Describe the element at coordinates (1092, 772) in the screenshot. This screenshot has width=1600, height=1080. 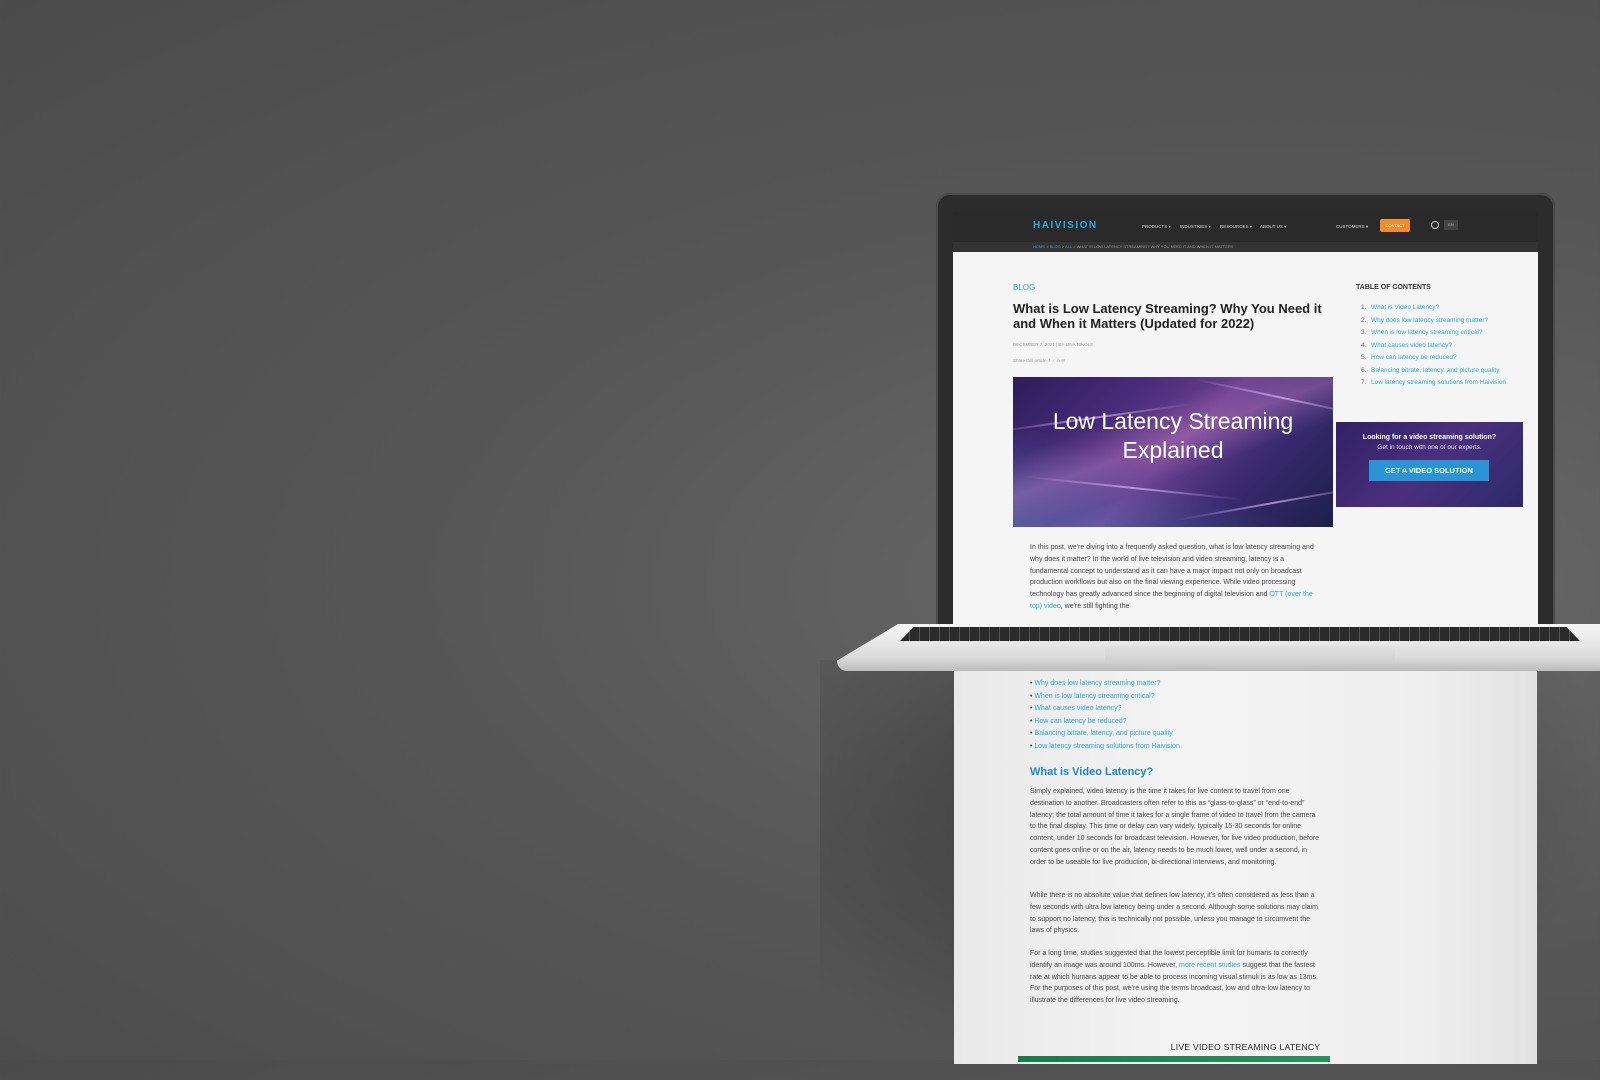
I see `section-heading: What is Video Latency?` at that location.